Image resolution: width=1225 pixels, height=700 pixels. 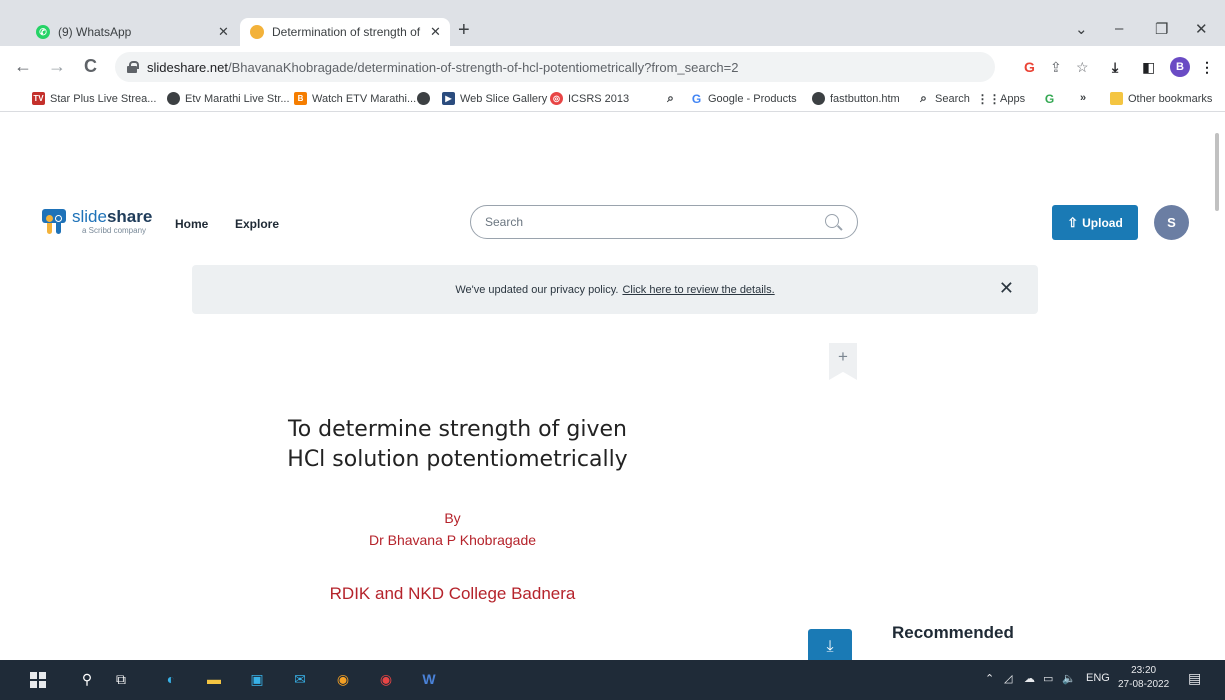 I want to click on bookmark-item: fastbutton.htm, so click(x=856, y=98).